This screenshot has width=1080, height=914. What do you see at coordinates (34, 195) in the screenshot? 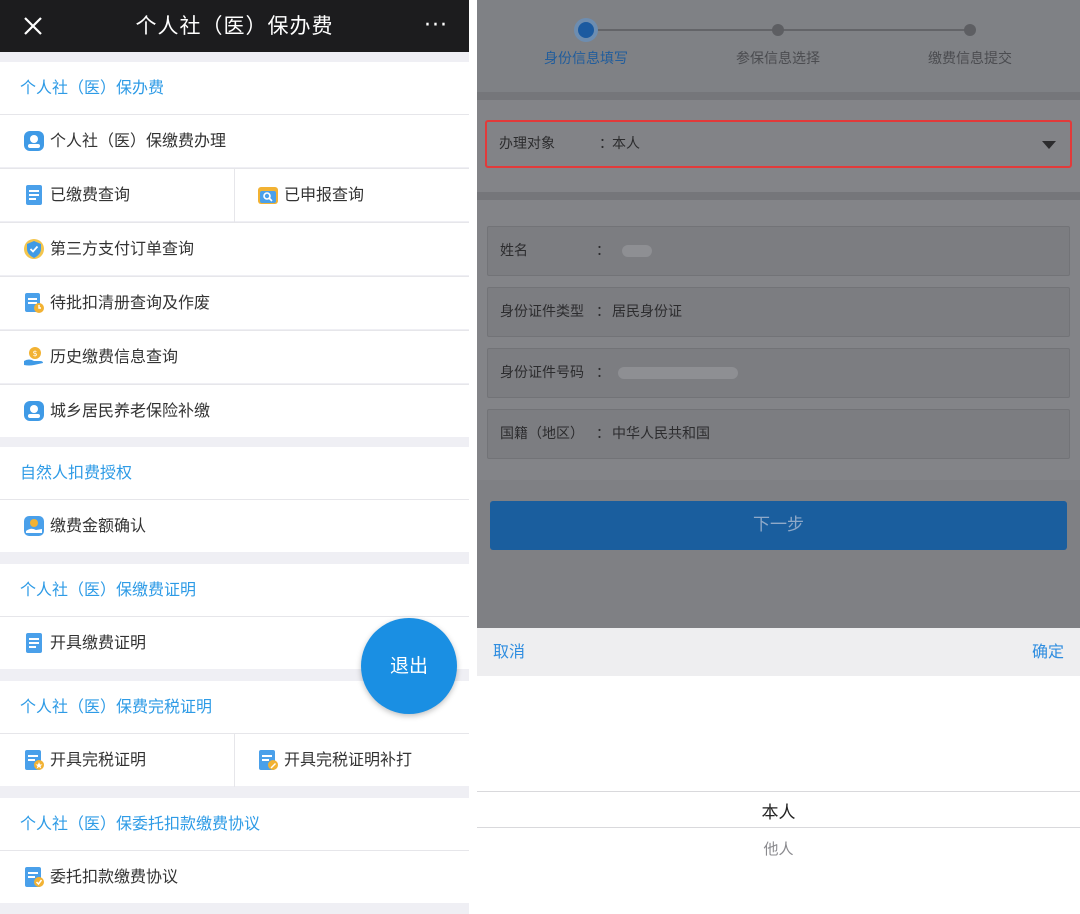
I see `document-list-icon` at bounding box center [34, 195].